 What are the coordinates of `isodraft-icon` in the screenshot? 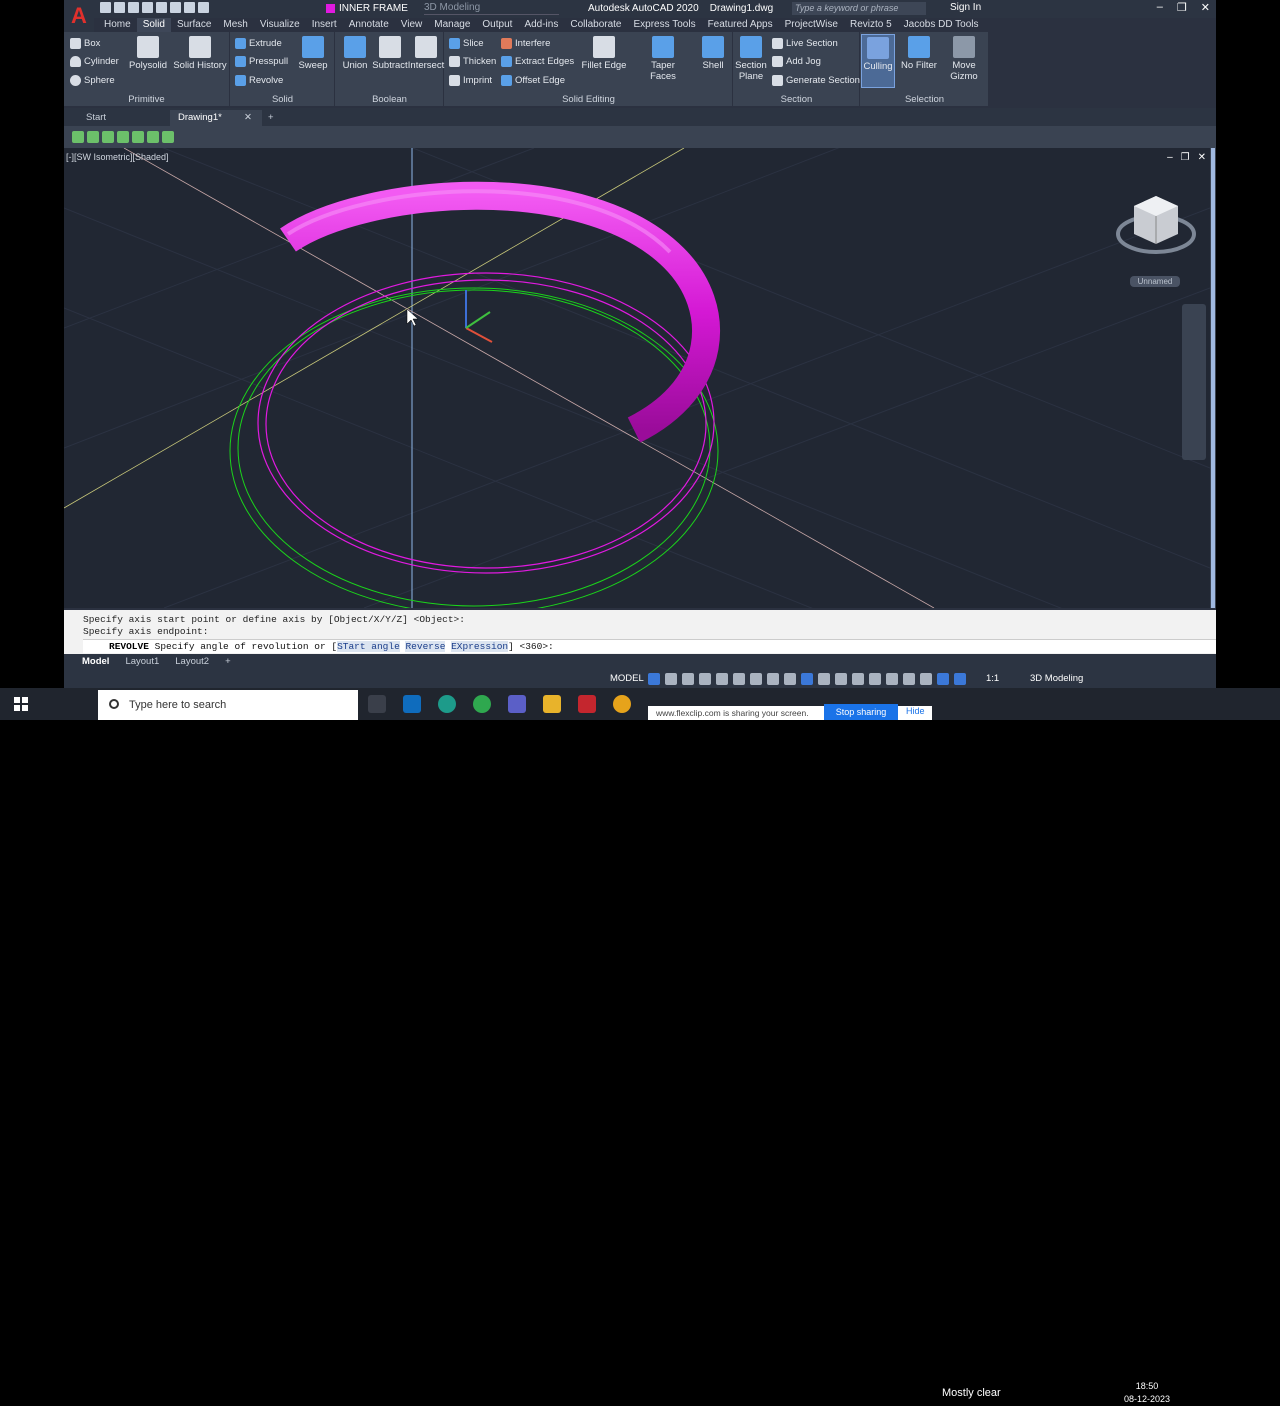 It's located at (722, 679).